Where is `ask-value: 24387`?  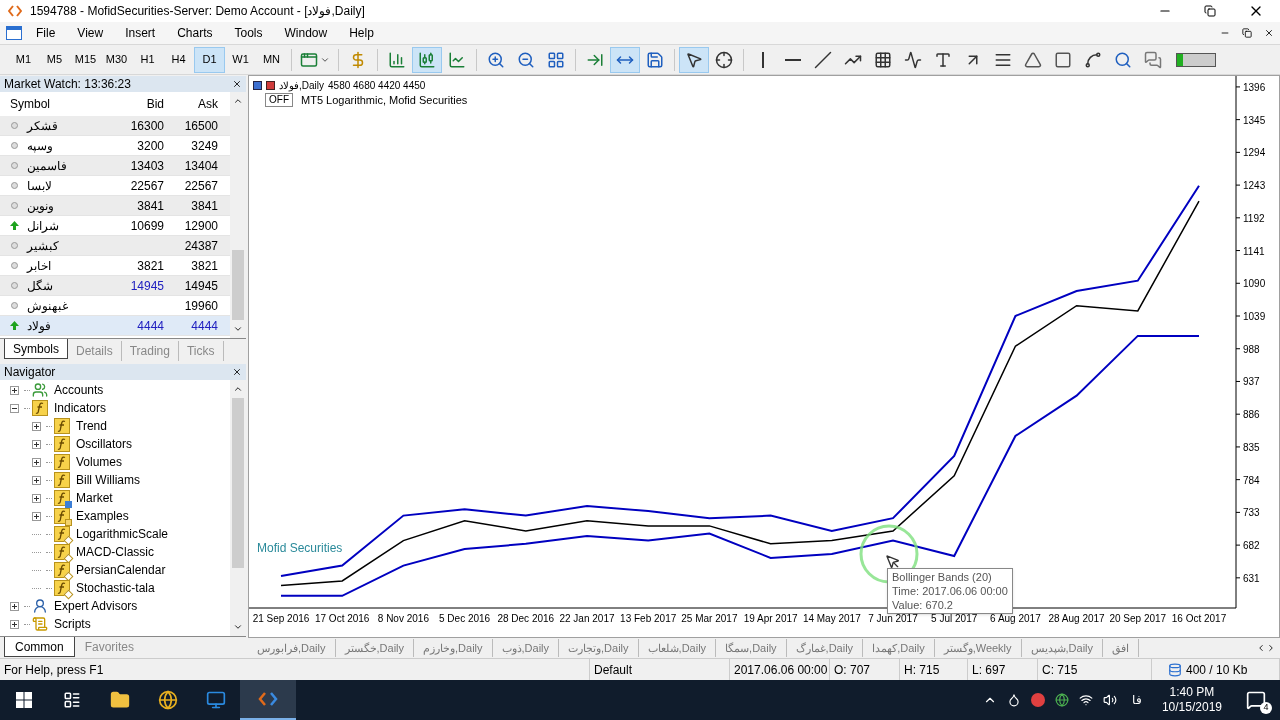
ask-value: 24387 is located at coordinates (201, 245).